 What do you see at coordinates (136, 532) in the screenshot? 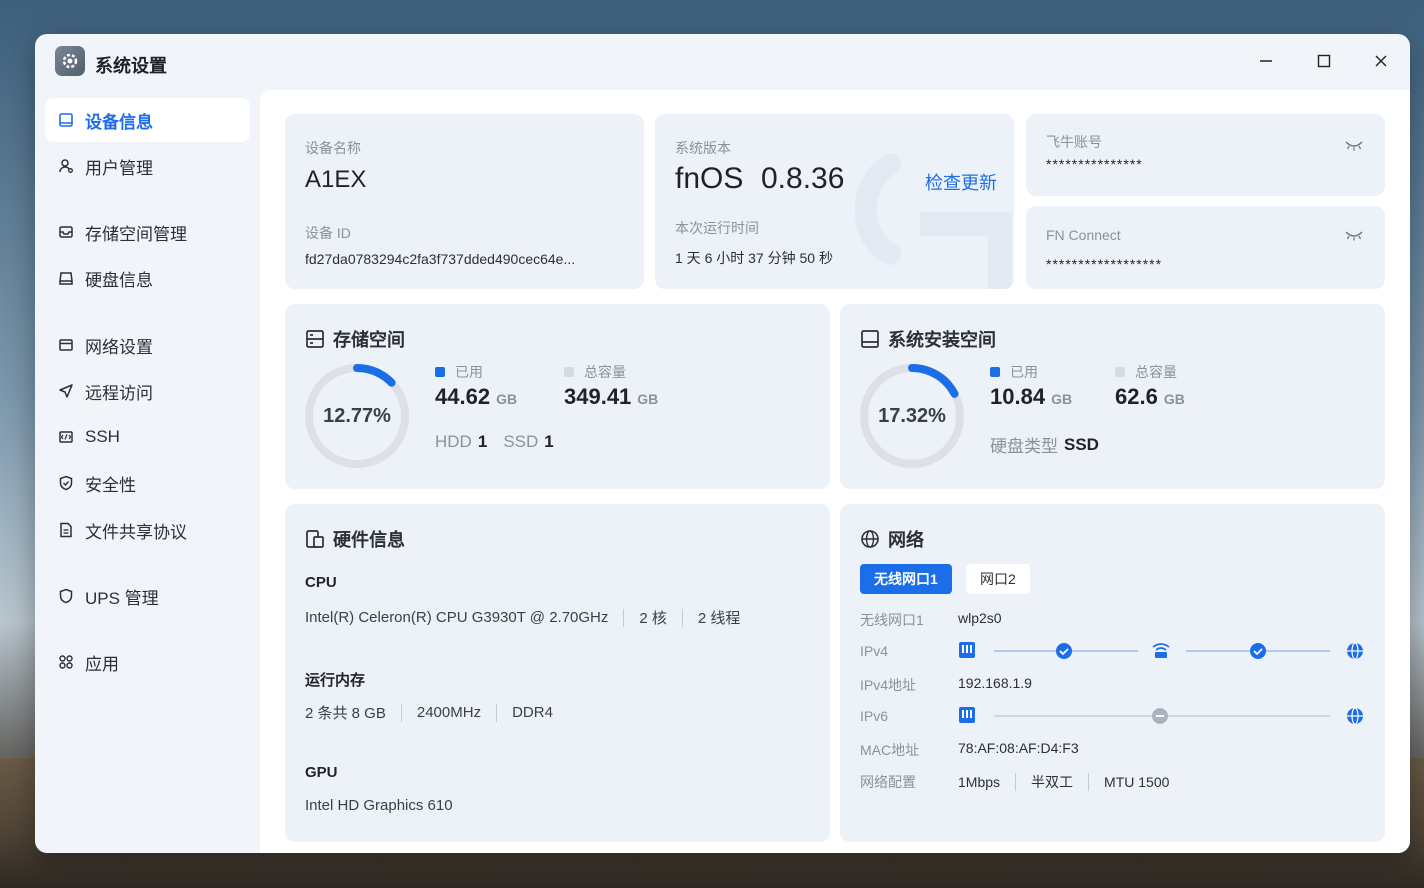
I see `sidebar-item-label: 文件共享协议` at bounding box center [136, 532].